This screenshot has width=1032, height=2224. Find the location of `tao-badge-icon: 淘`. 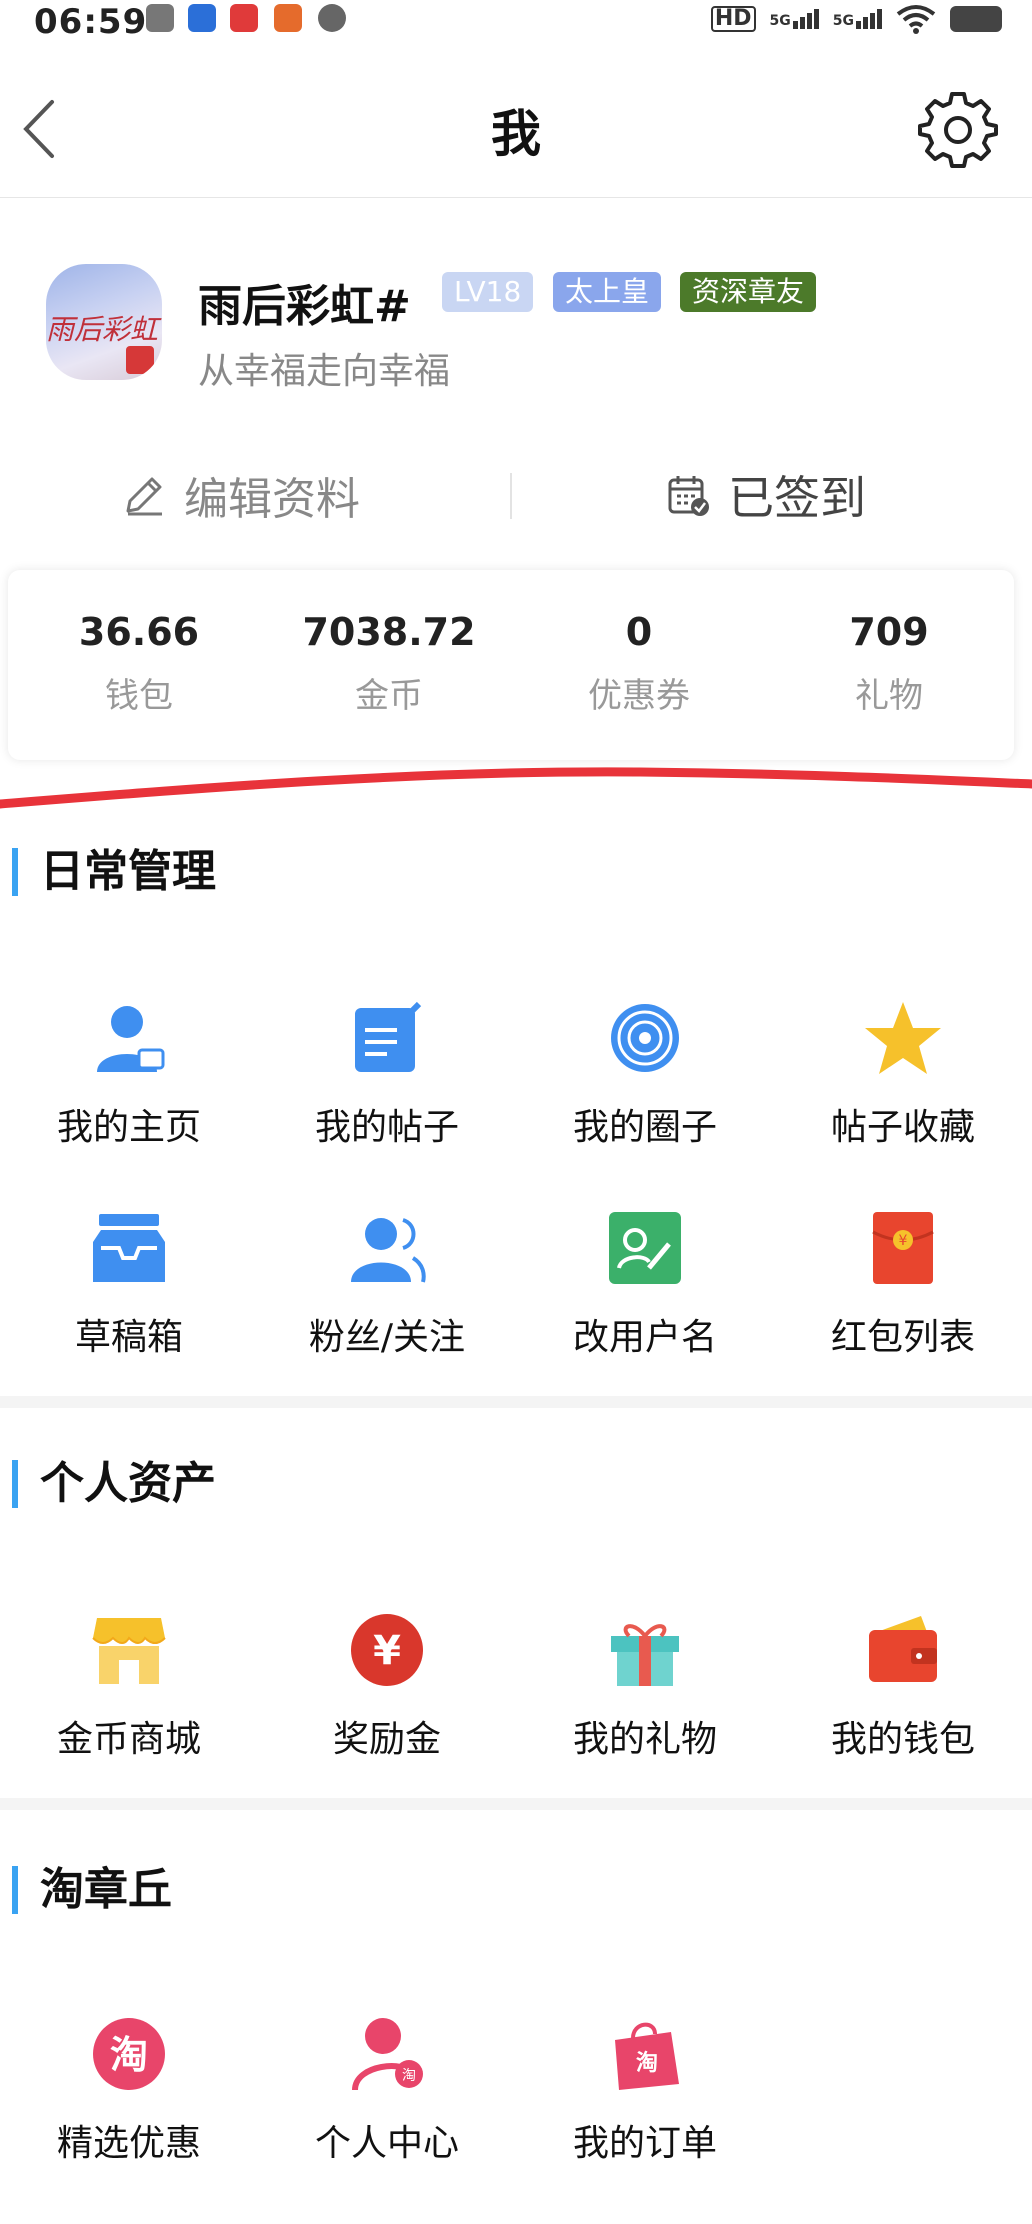

tao-badge-icon: 淘 is located at coordinates (129, 2054).